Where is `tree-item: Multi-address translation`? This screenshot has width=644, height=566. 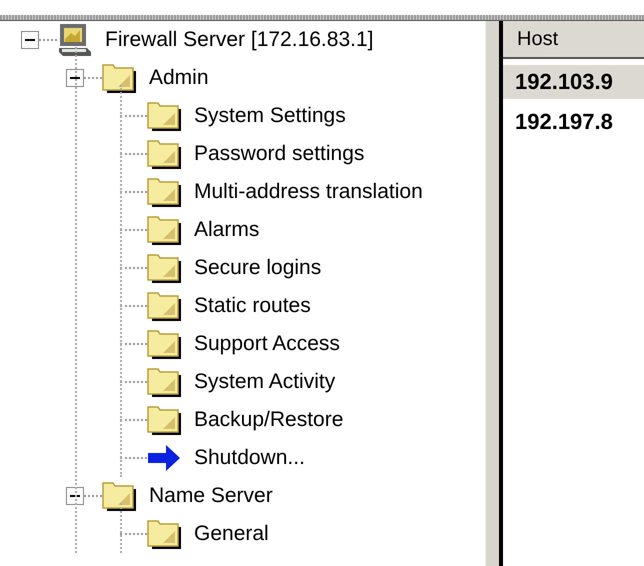
tree-item: Multi-address translation is located at coordinates (308, 192).